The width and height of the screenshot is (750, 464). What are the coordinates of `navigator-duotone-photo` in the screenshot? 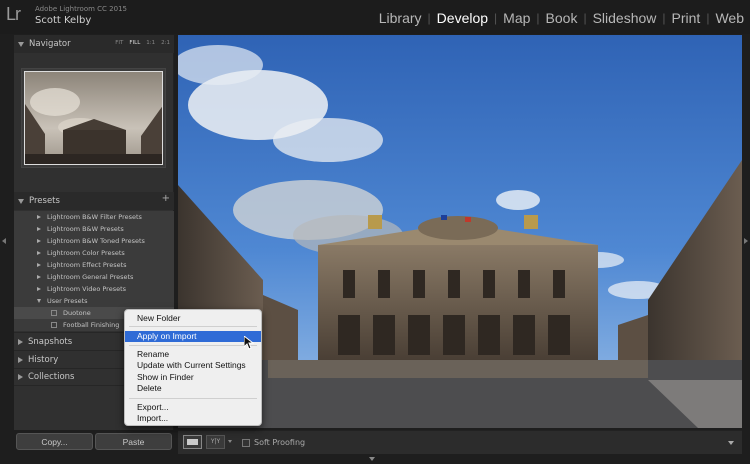 It's located at (93, 118).